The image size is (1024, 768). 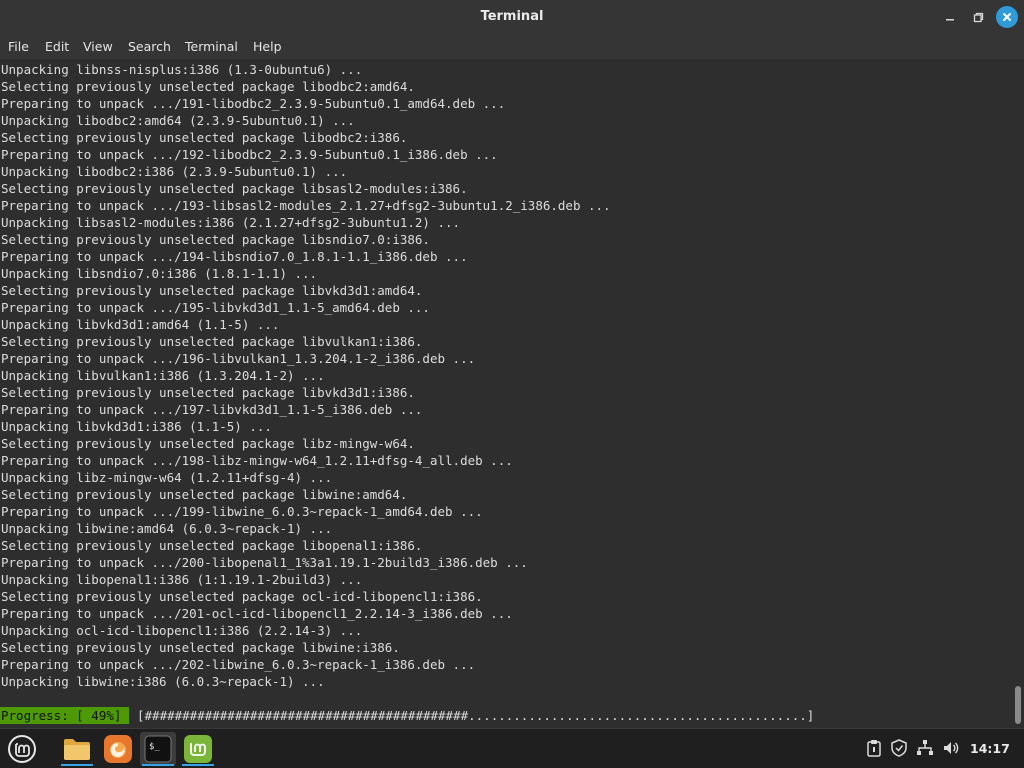 I want to click on window-title: Terminal, so click(x=512, y=16).